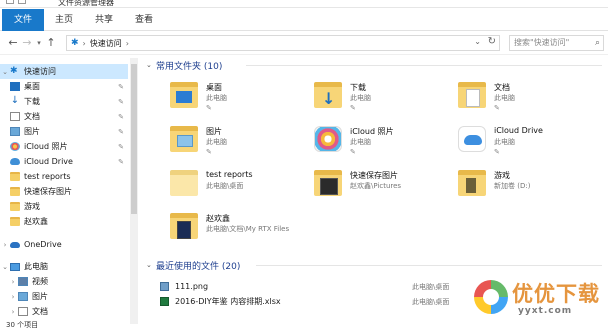 This screenshot has height=331, width=608. Describe the element at coordinates (270, 229) in the screenshot. I see `folder-tile-zhao: 赵欢鑫 此电脑\文档\My RTX Files` at that location.